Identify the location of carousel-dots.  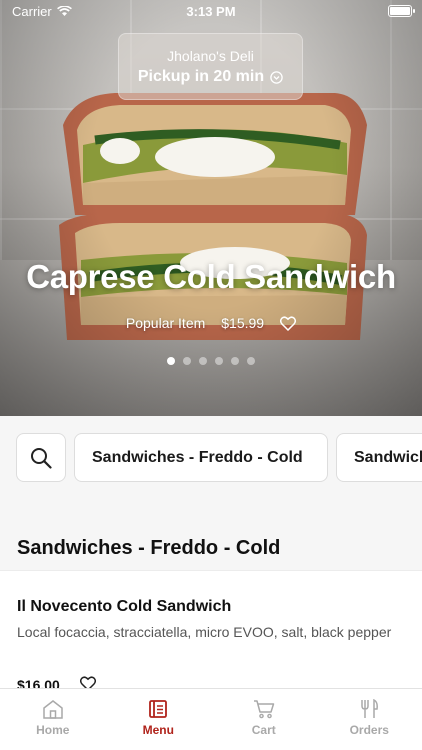
(211, 361).